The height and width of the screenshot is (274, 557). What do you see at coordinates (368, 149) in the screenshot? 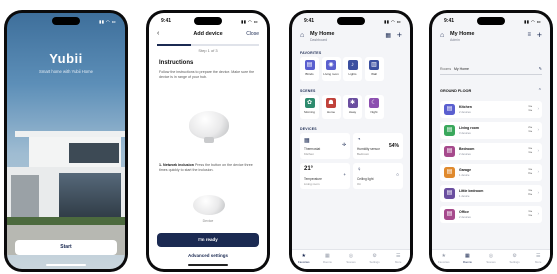
I see `device-name: Humidity sensor` at bounding box center [368, 149].